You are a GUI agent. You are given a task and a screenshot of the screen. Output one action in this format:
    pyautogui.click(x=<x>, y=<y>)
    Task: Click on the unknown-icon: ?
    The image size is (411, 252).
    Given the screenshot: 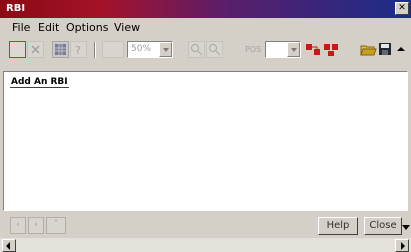 What is the action you would take?
    pyautogui.click(x=78, y=49)
    